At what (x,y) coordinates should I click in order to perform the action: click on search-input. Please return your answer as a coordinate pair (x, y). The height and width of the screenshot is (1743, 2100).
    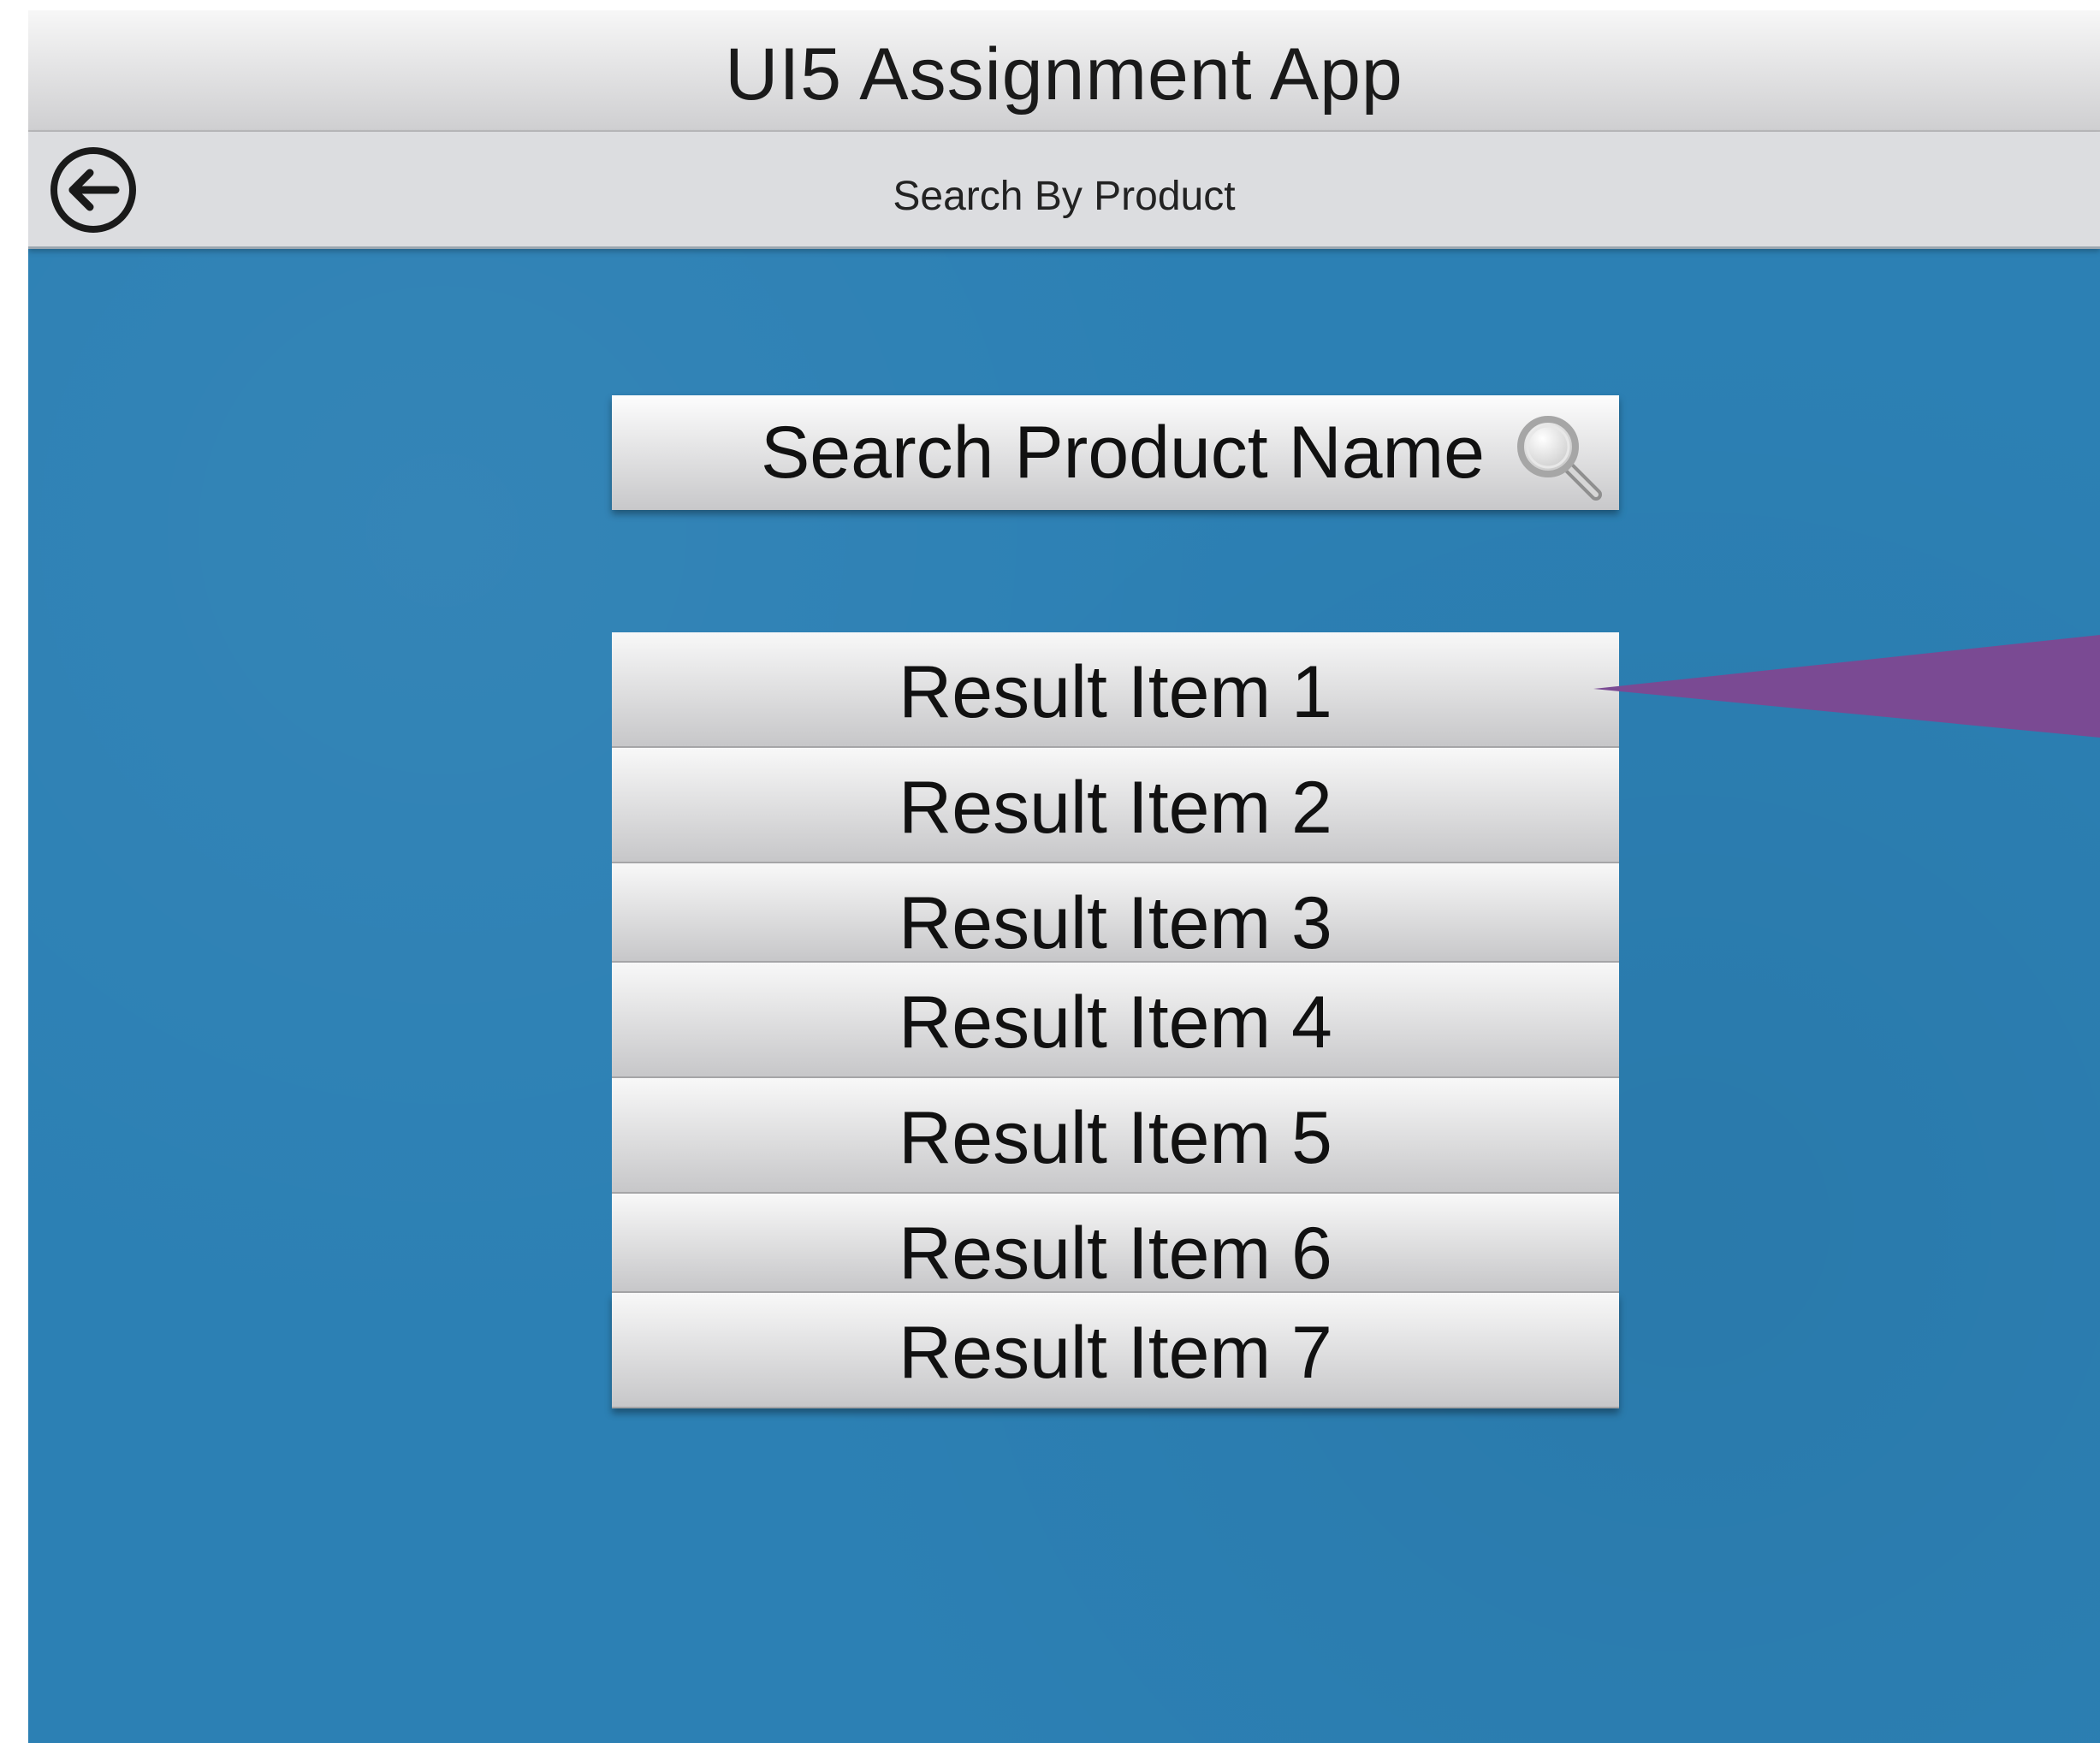
    Looking at the image, I should click on (1048, 452).